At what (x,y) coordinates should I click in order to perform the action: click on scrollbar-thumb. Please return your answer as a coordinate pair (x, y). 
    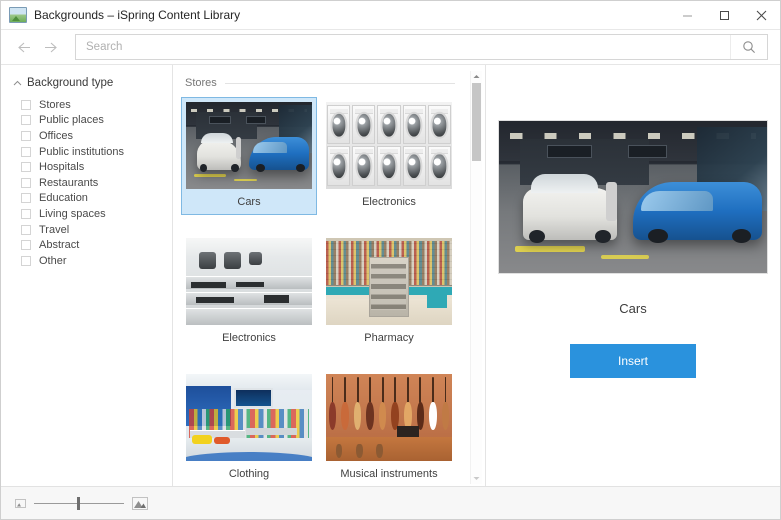
    Looking at the image, I should click on (476, 122).